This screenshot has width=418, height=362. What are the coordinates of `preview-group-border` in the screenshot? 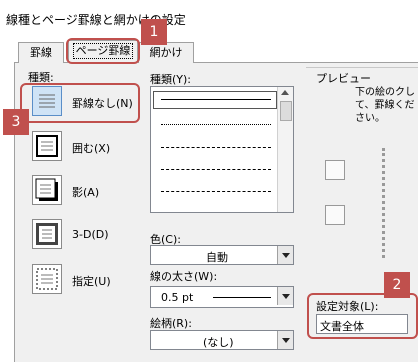 It's located at (362, 67).